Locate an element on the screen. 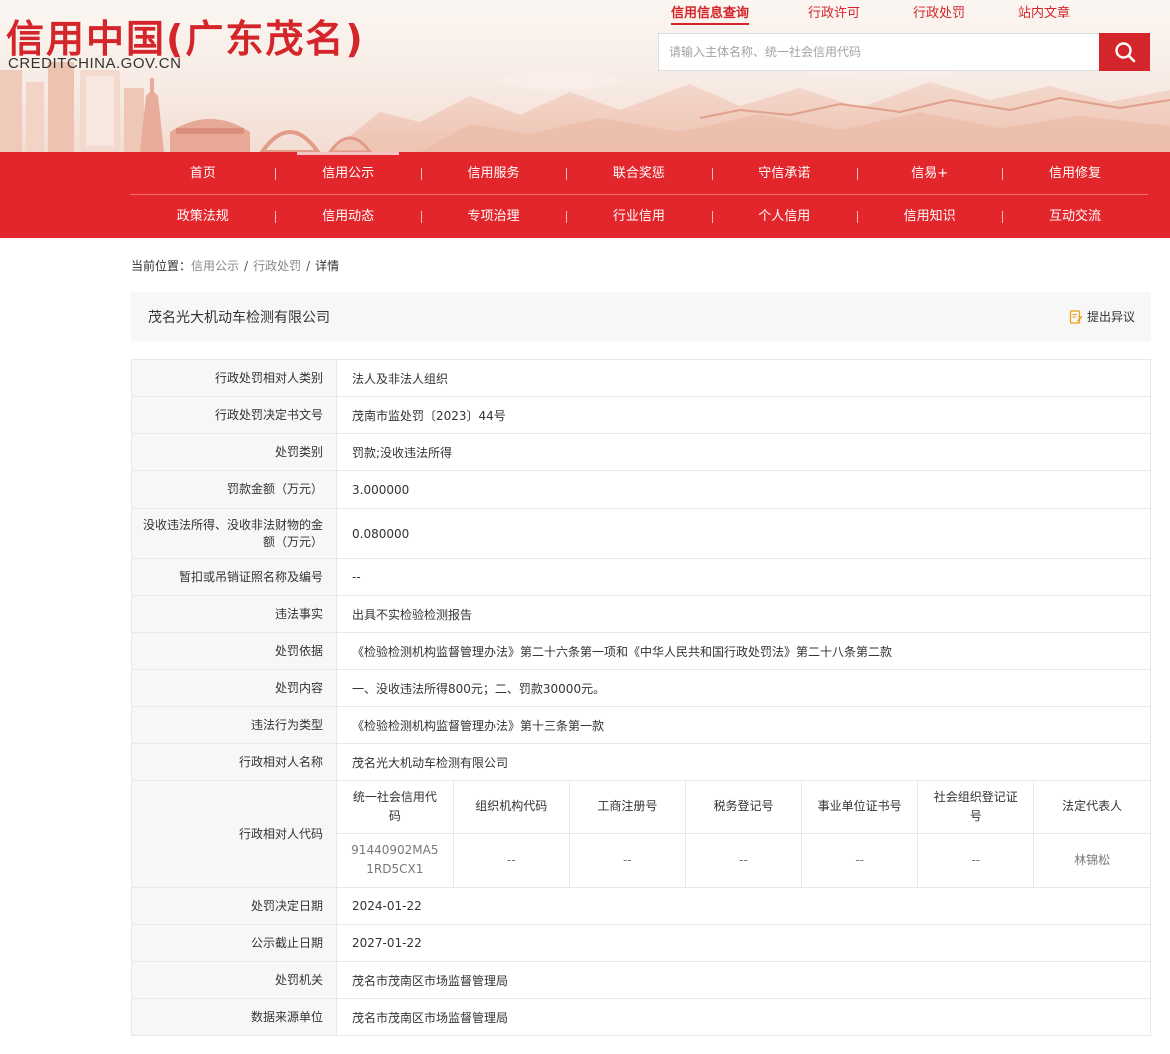 The width and height of the screenshot is (1170, 1054). top-link-credit-query: 信用信息查询 is located at coordinates (710, 13).